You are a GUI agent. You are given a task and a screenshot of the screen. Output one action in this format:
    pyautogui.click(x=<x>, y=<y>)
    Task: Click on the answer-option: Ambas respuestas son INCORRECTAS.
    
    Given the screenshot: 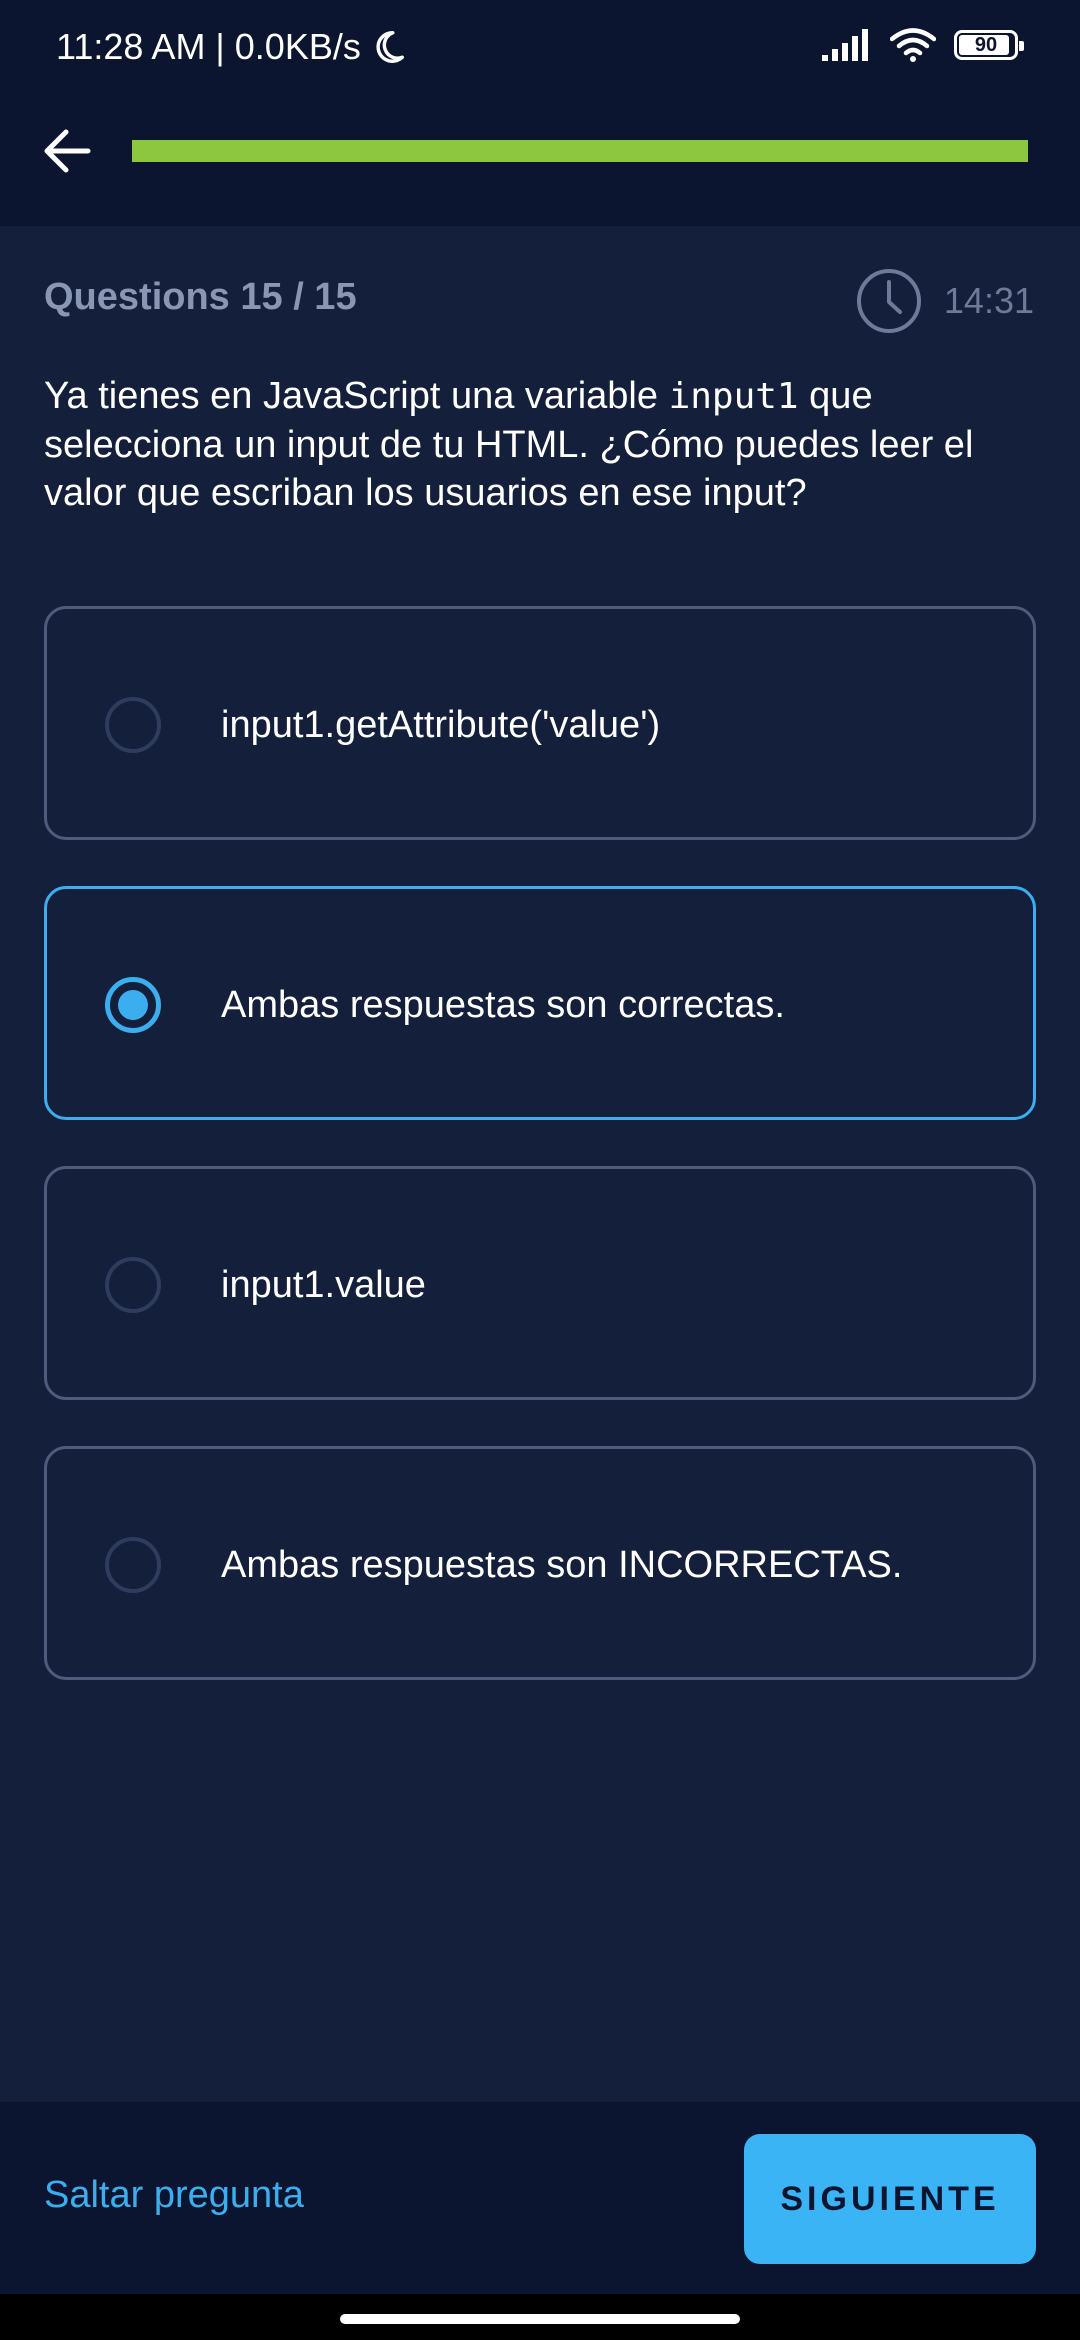 What is the action you would take?
    pyautogui.click(x=540, y=1563)
    